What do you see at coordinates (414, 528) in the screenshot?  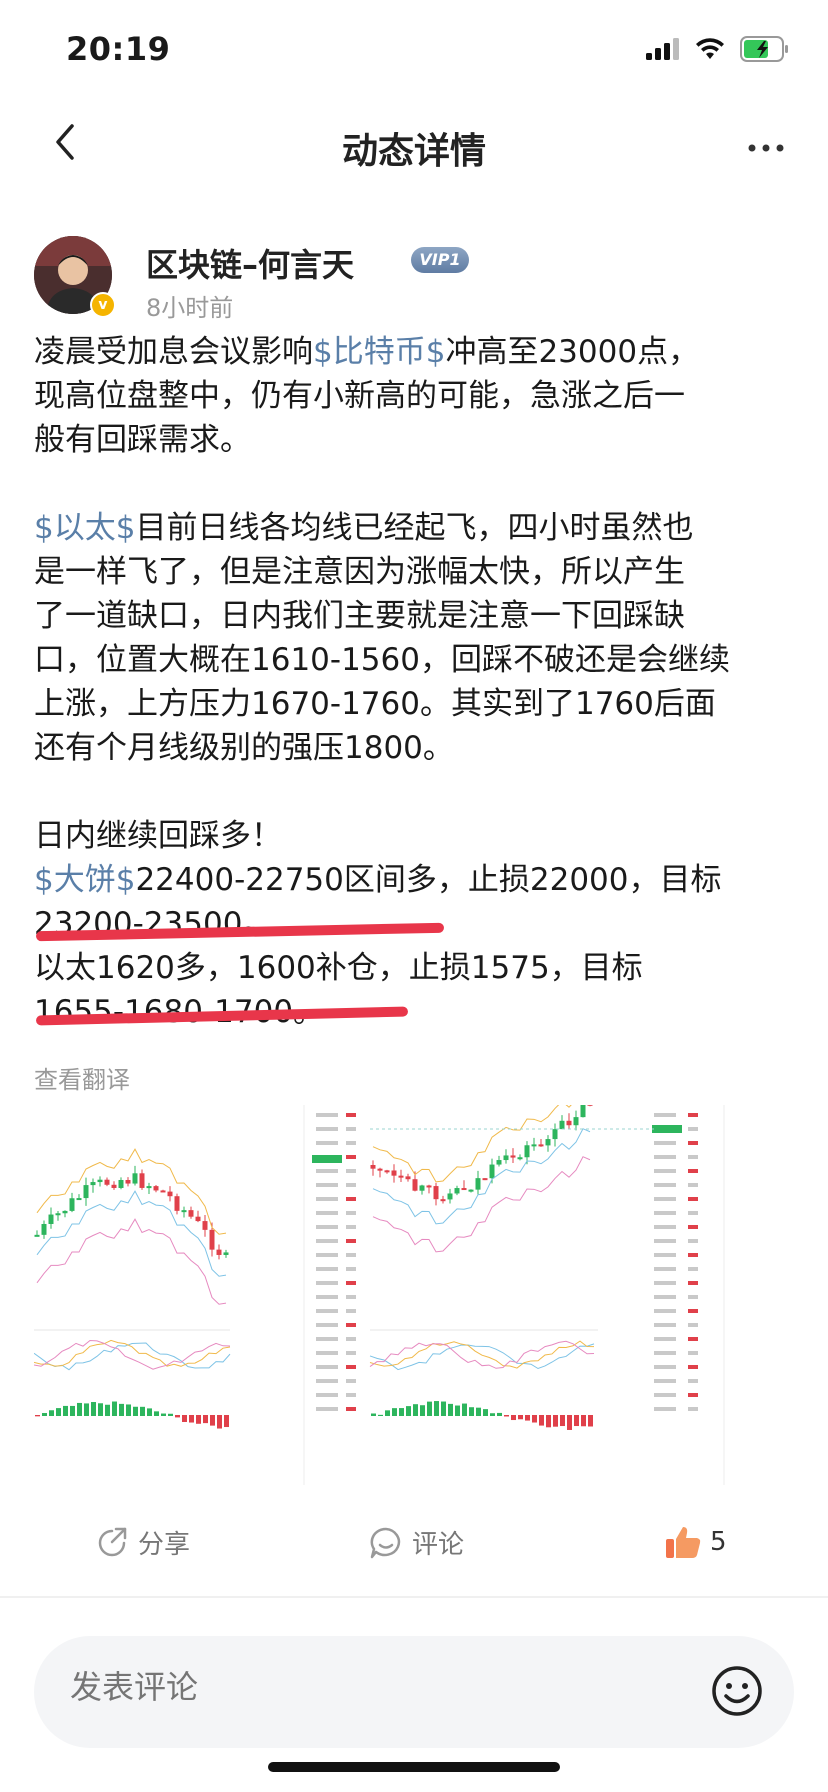 I see `post-text: 目前日线各均线已经起飞，四小时虽然也` at bounding box center [414, 528].